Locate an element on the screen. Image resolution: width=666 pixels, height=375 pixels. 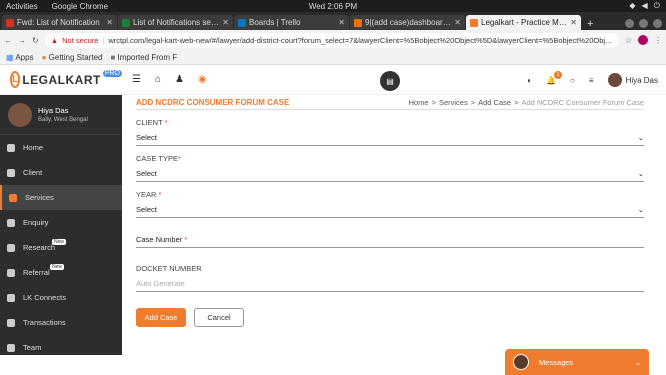
trello-icon is located at coordinates (242, 22).